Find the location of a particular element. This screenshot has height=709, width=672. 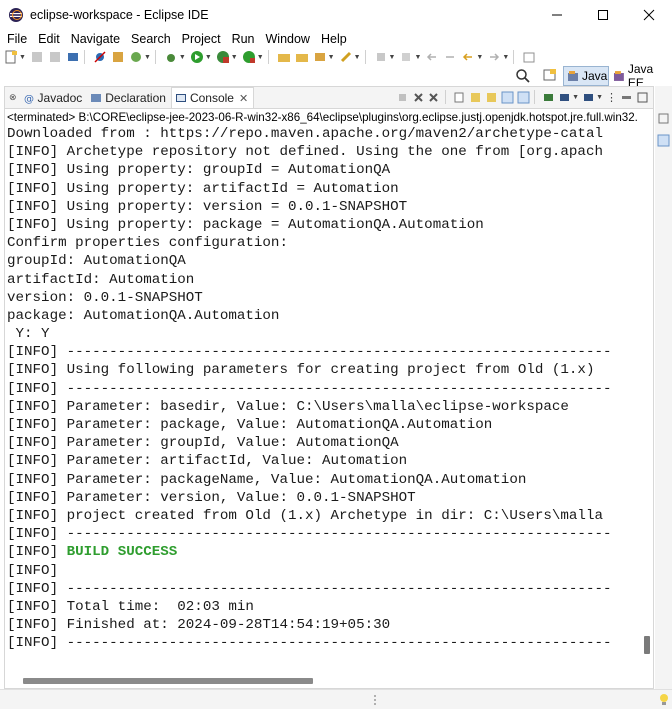

horizontal-scrollbar-thumb is located at coordinates (168, 681).